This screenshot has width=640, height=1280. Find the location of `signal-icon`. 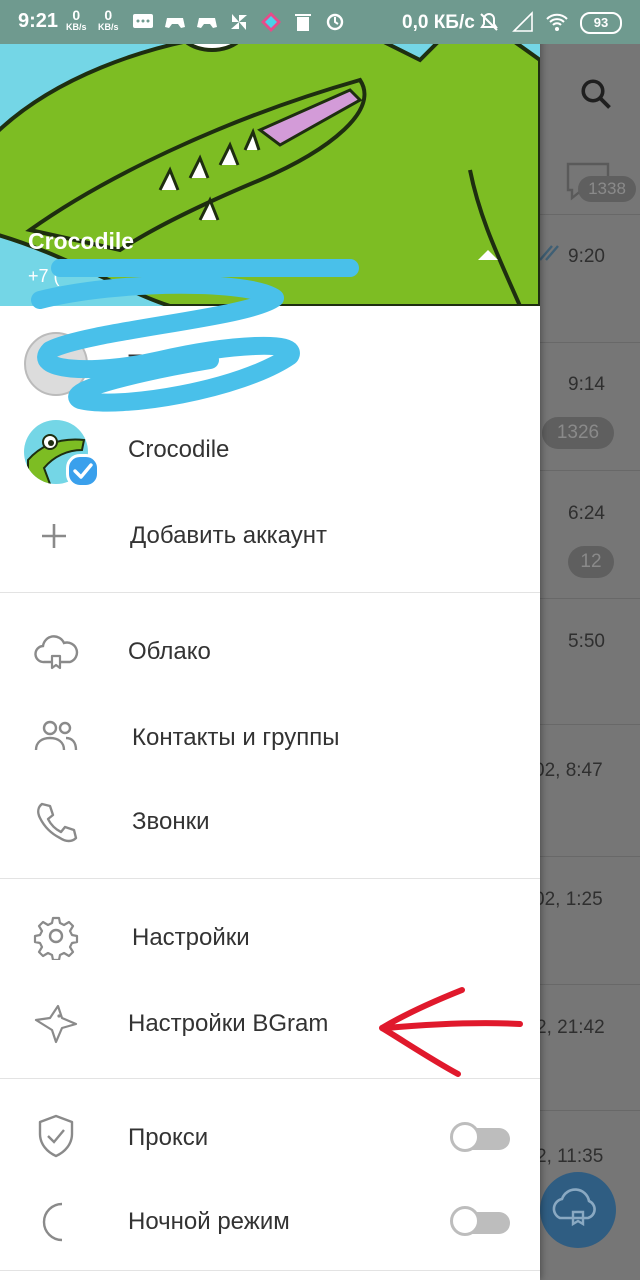

signal-icon is located at coordinates (522, 21).